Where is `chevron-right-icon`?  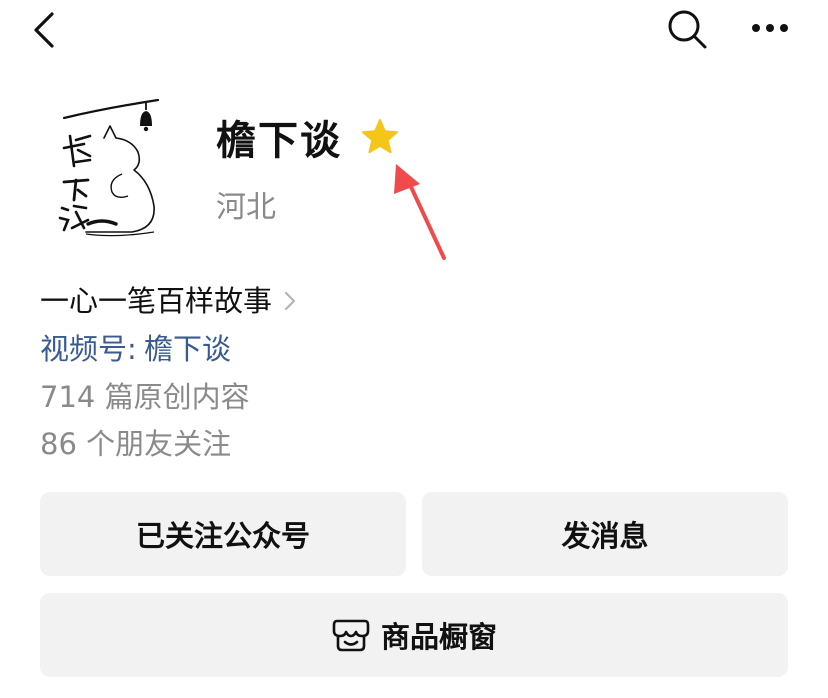
chevron-right-icon is located at coordinates (290, 301).